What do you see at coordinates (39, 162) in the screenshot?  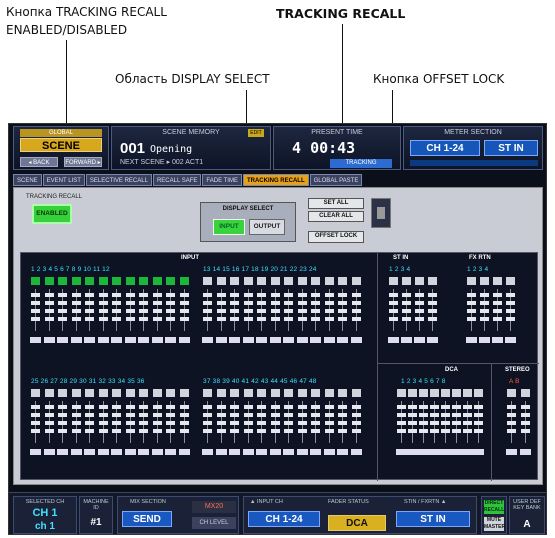 I see `back-button: ◂ BACK` at bounding box center [39, 162].